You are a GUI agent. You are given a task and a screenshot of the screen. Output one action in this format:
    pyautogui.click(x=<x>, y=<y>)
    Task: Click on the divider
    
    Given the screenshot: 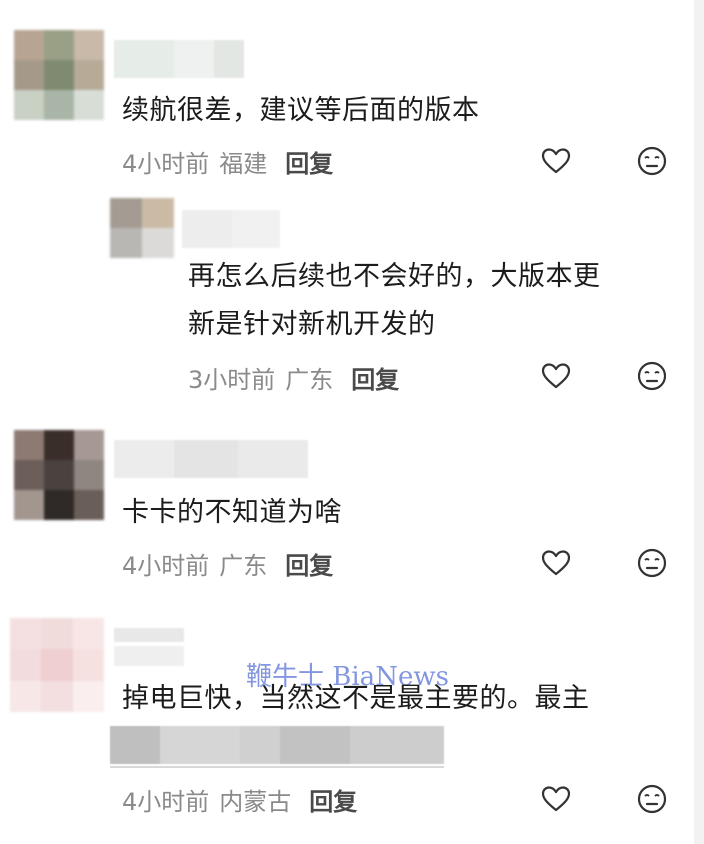 What is the action you would take?
    pyautogui.click(x=277, y=767)
    